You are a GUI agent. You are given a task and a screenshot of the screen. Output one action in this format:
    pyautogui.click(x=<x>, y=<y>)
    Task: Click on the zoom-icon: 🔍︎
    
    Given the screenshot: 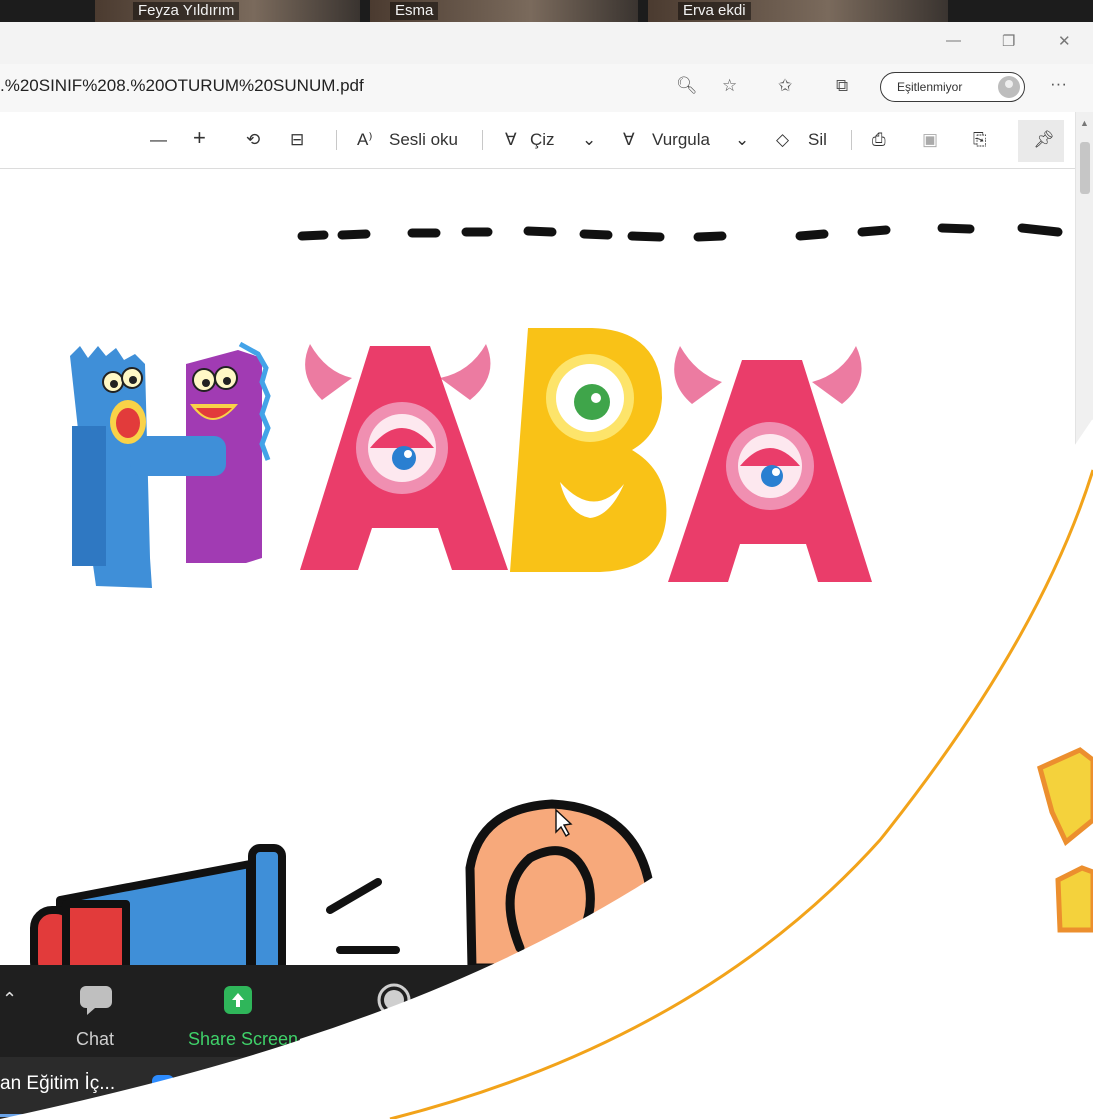 What is the action you would take?
    pyautogui.click(x=687, y=86)
    